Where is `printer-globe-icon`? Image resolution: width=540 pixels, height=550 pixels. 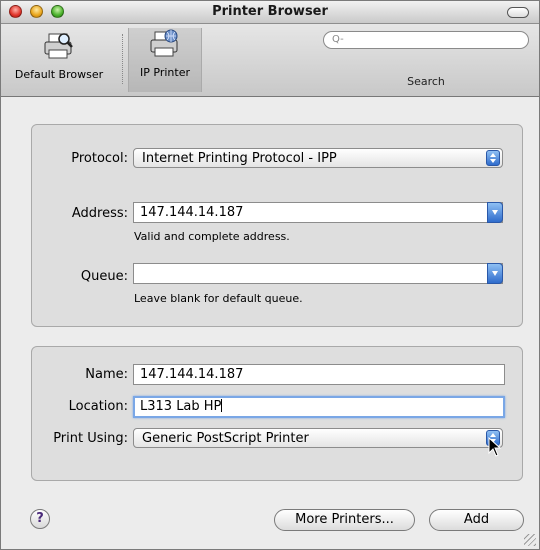
printer-globe-icon is located at coordinates (165, 44).